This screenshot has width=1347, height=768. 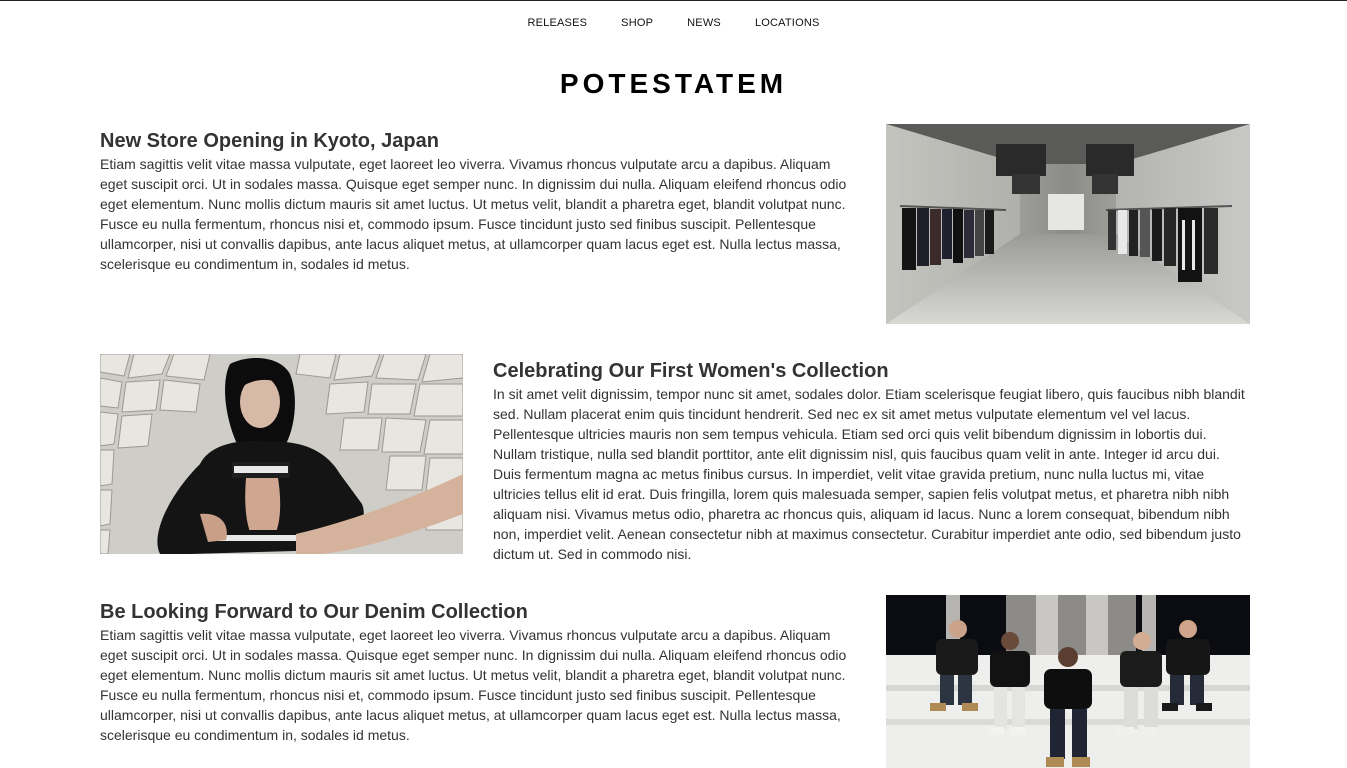 I want to click on top-border, so click(x=673, y=0).